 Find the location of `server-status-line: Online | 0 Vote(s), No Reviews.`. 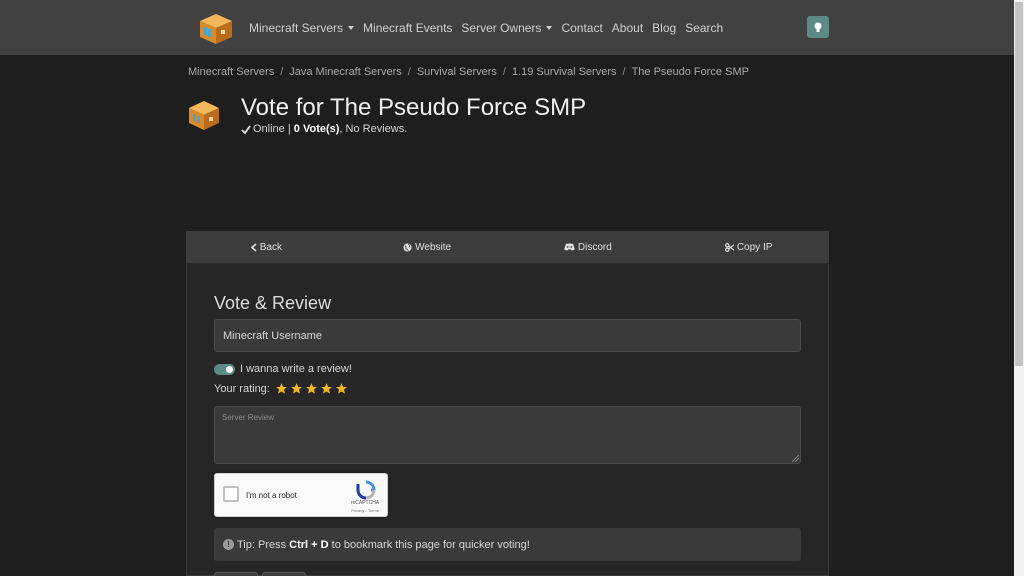

server-status-line: Online | 0 Vote(s), No Reviews. is located at coordinates (324, 129).